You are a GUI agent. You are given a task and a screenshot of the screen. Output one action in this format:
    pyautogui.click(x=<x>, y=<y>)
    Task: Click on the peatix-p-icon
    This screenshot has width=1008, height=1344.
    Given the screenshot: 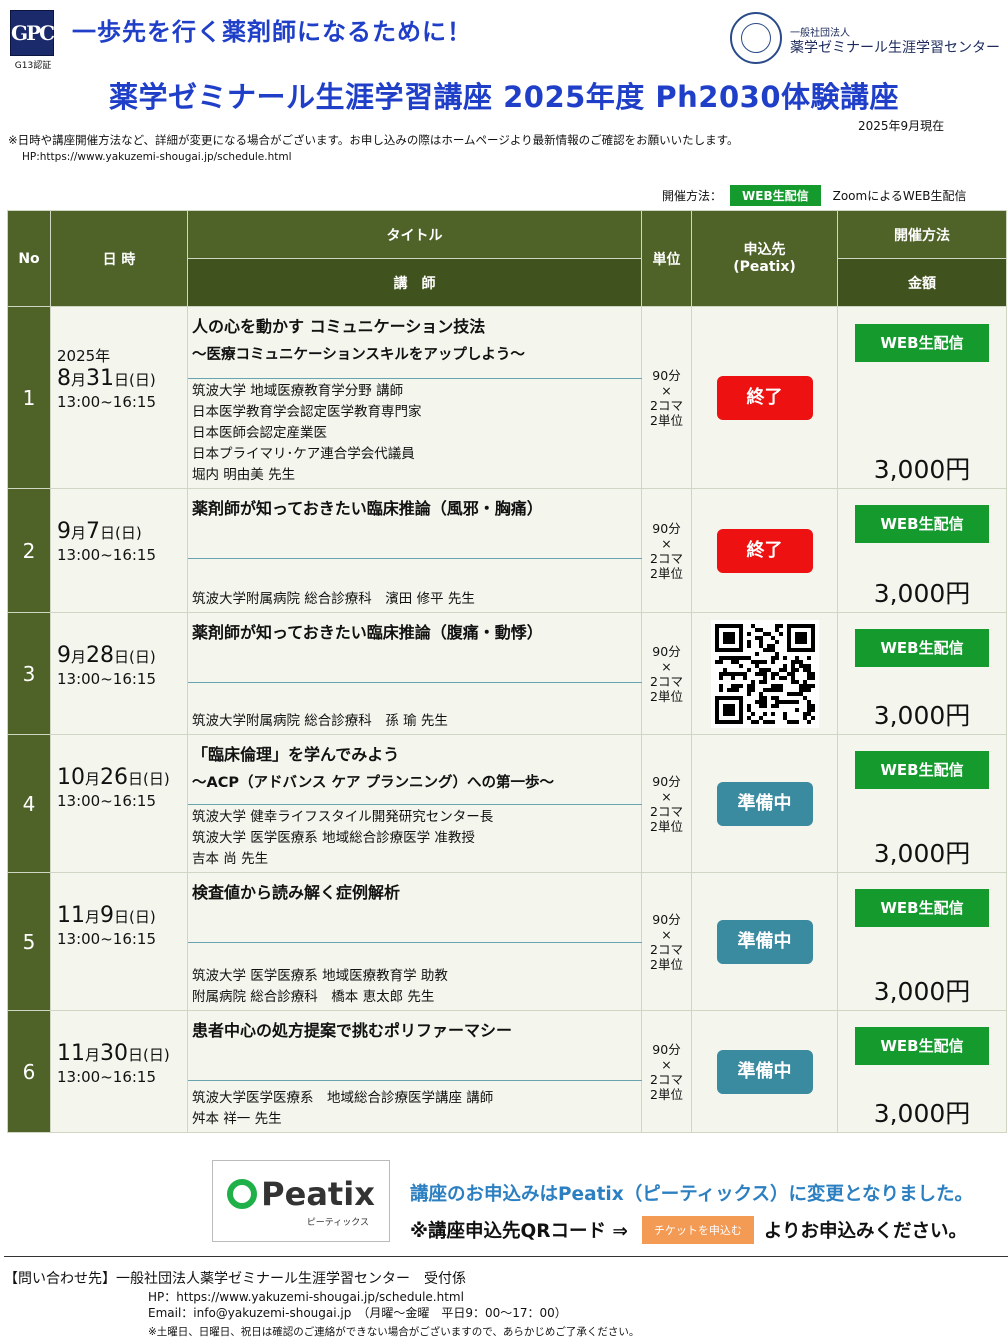 What is the action you would take?
    pyautogui.click(x=242, y=1193)
    